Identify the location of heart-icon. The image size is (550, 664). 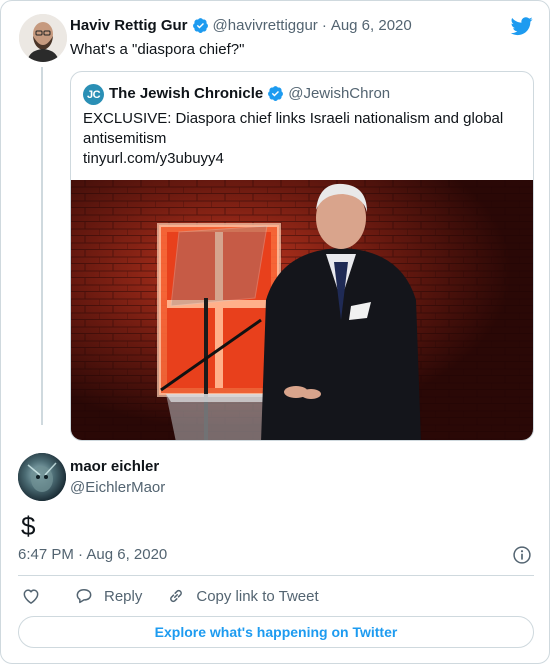
(31, 596).